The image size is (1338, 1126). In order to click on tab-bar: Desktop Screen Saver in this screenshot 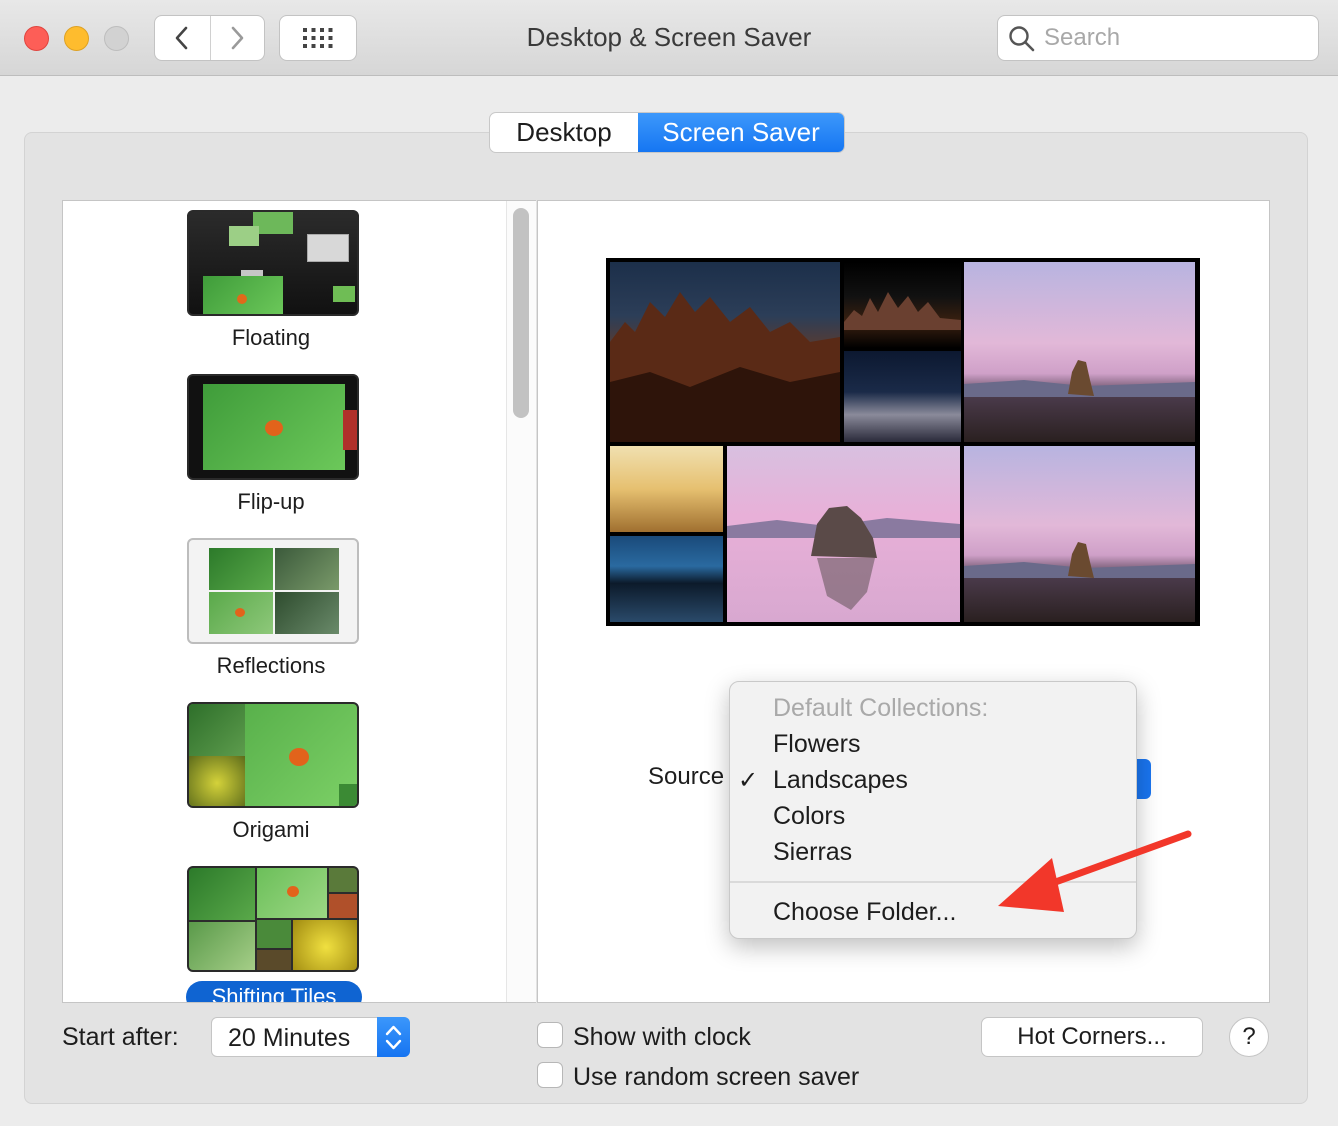, I will do `click(667, 132)`.